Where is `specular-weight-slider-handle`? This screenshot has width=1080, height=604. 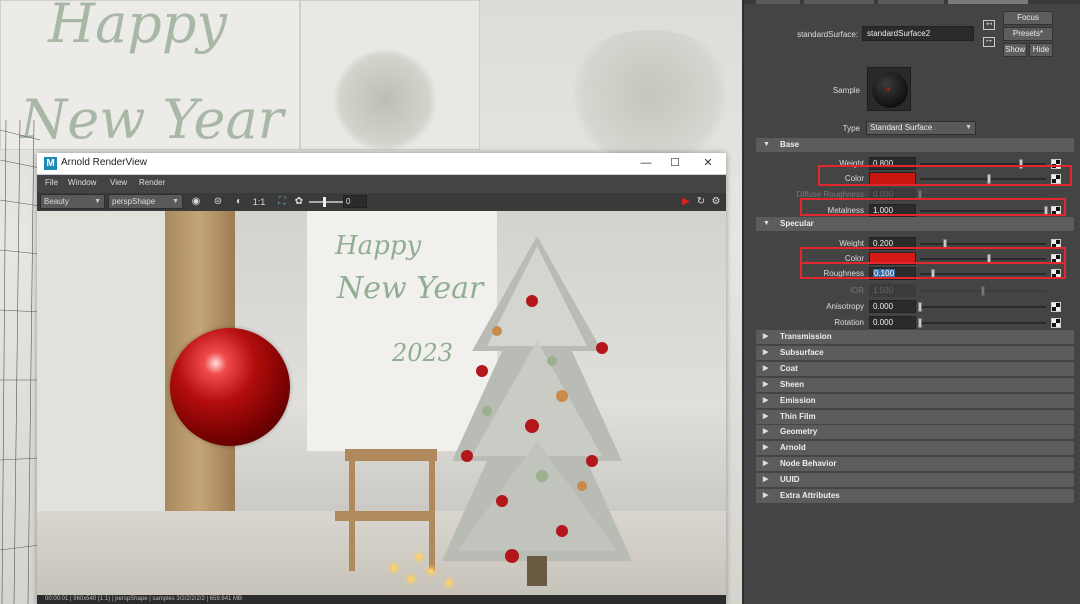 specular-weight-slider-handle is located at coordinates (945, 244).